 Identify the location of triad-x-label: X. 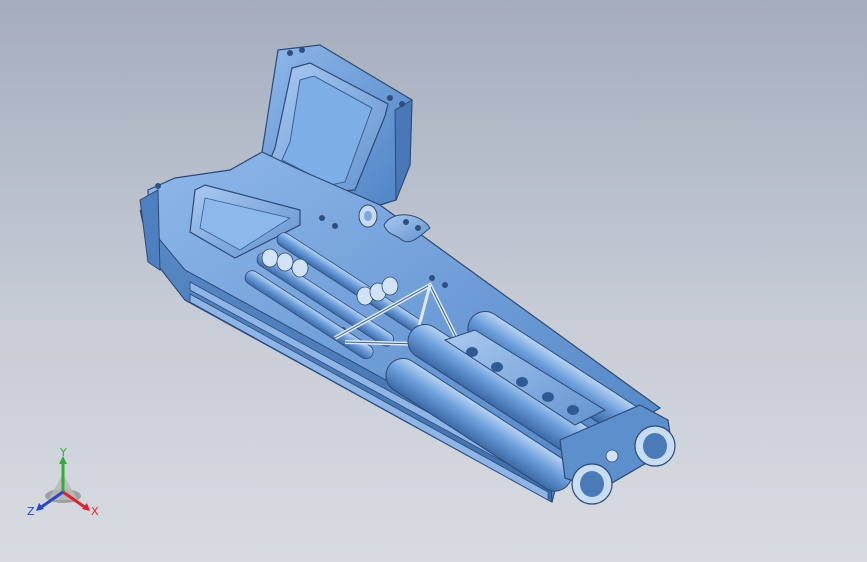
(95, 511).